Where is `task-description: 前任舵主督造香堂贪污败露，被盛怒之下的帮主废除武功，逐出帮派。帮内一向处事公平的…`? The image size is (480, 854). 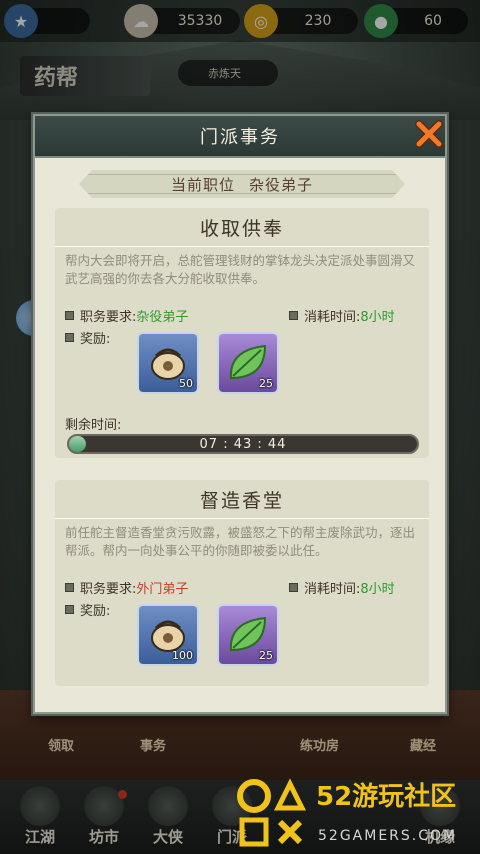 task-description: 前任舵主督造香堂贪污败露，被盛怒之下的帮主废除武功，逐出帮派。帮内一向处事公平的… is located at coordinates (240, 541).